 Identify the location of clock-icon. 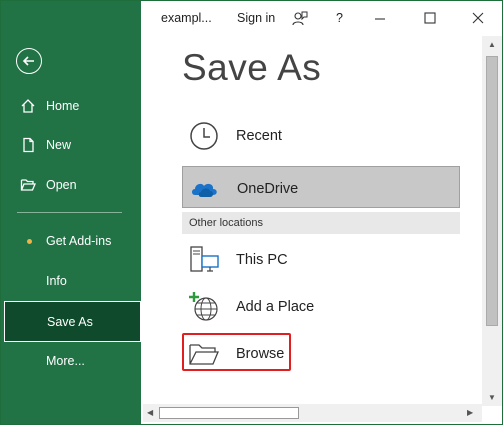
(204, 136).